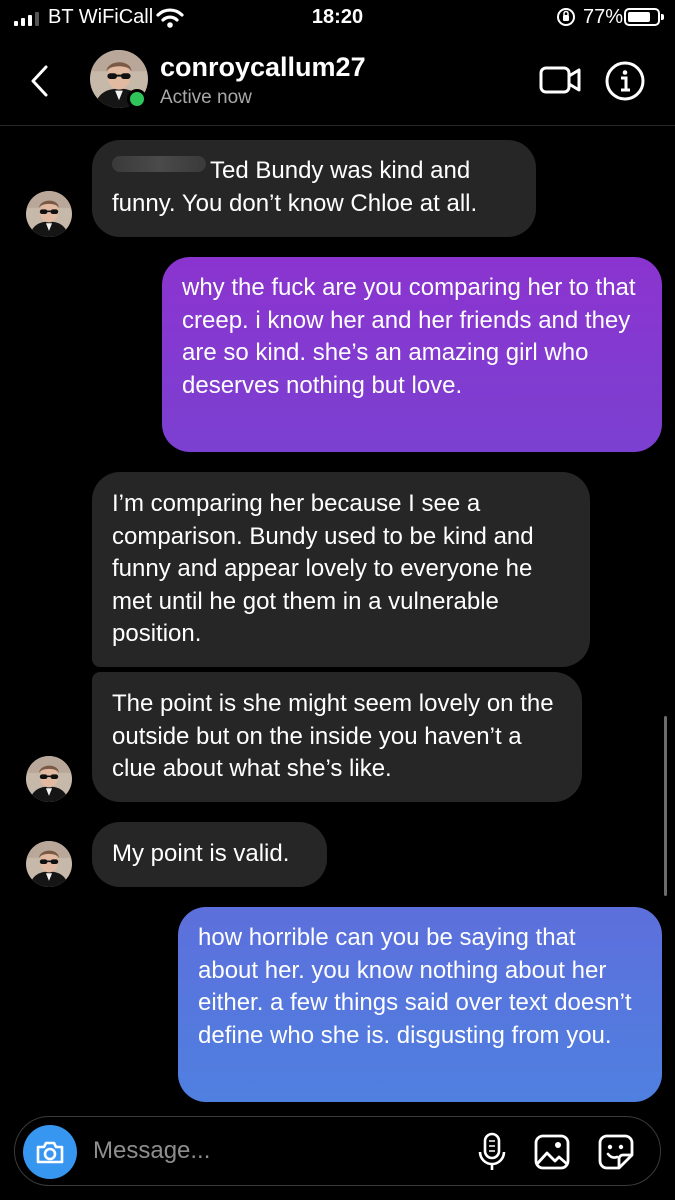  Describe the element at coordinates (26, 18) in the screenshot. I see `cellular-signal-icon` at that location.